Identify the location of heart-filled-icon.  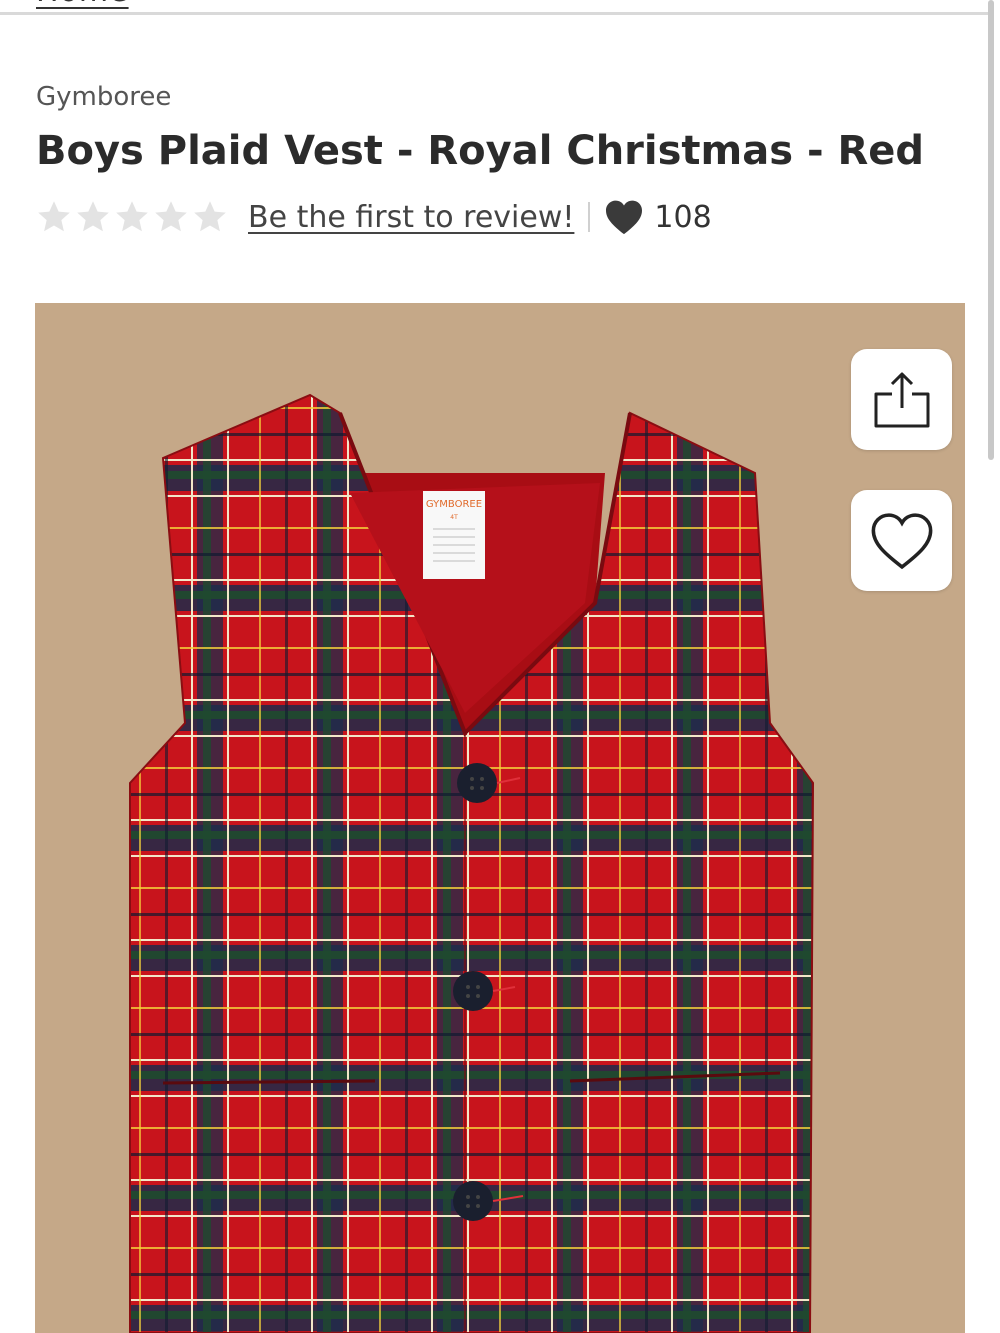
(624, 217).